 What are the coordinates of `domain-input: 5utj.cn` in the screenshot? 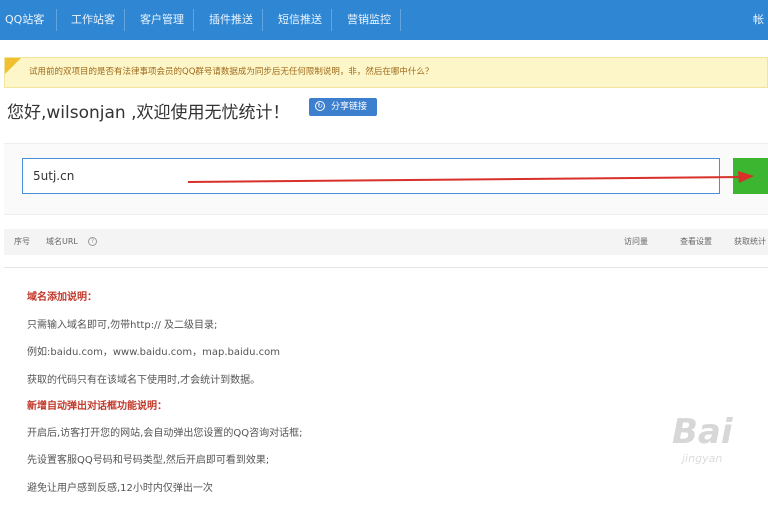 It's located at (371, 176).